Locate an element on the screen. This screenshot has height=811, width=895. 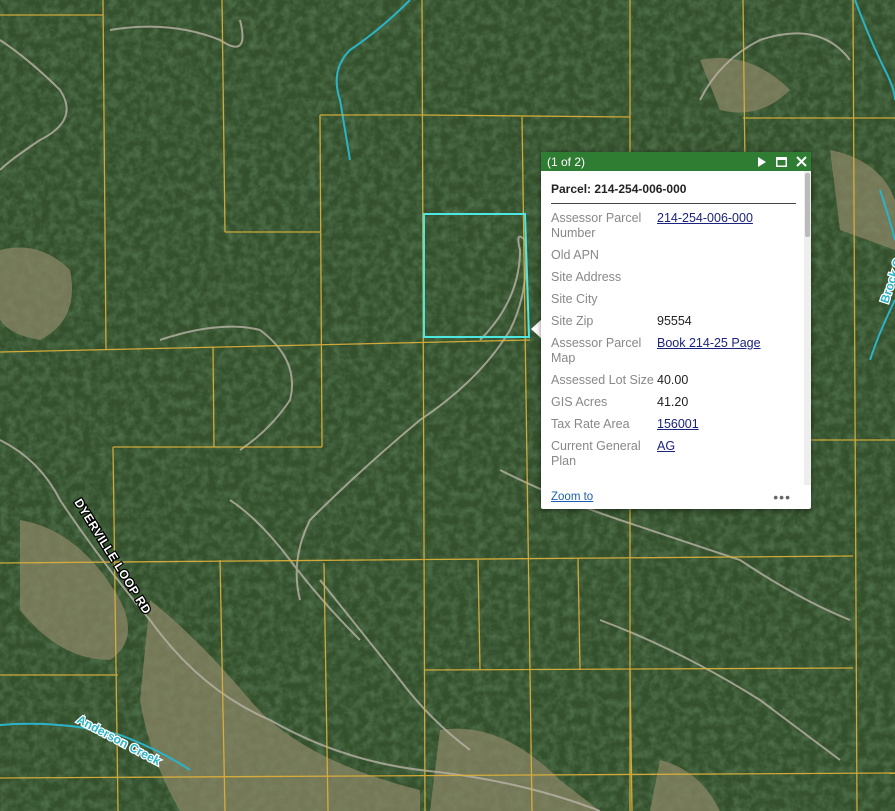
popup-header: (1 of 2) is located at coordinates (676, 161).